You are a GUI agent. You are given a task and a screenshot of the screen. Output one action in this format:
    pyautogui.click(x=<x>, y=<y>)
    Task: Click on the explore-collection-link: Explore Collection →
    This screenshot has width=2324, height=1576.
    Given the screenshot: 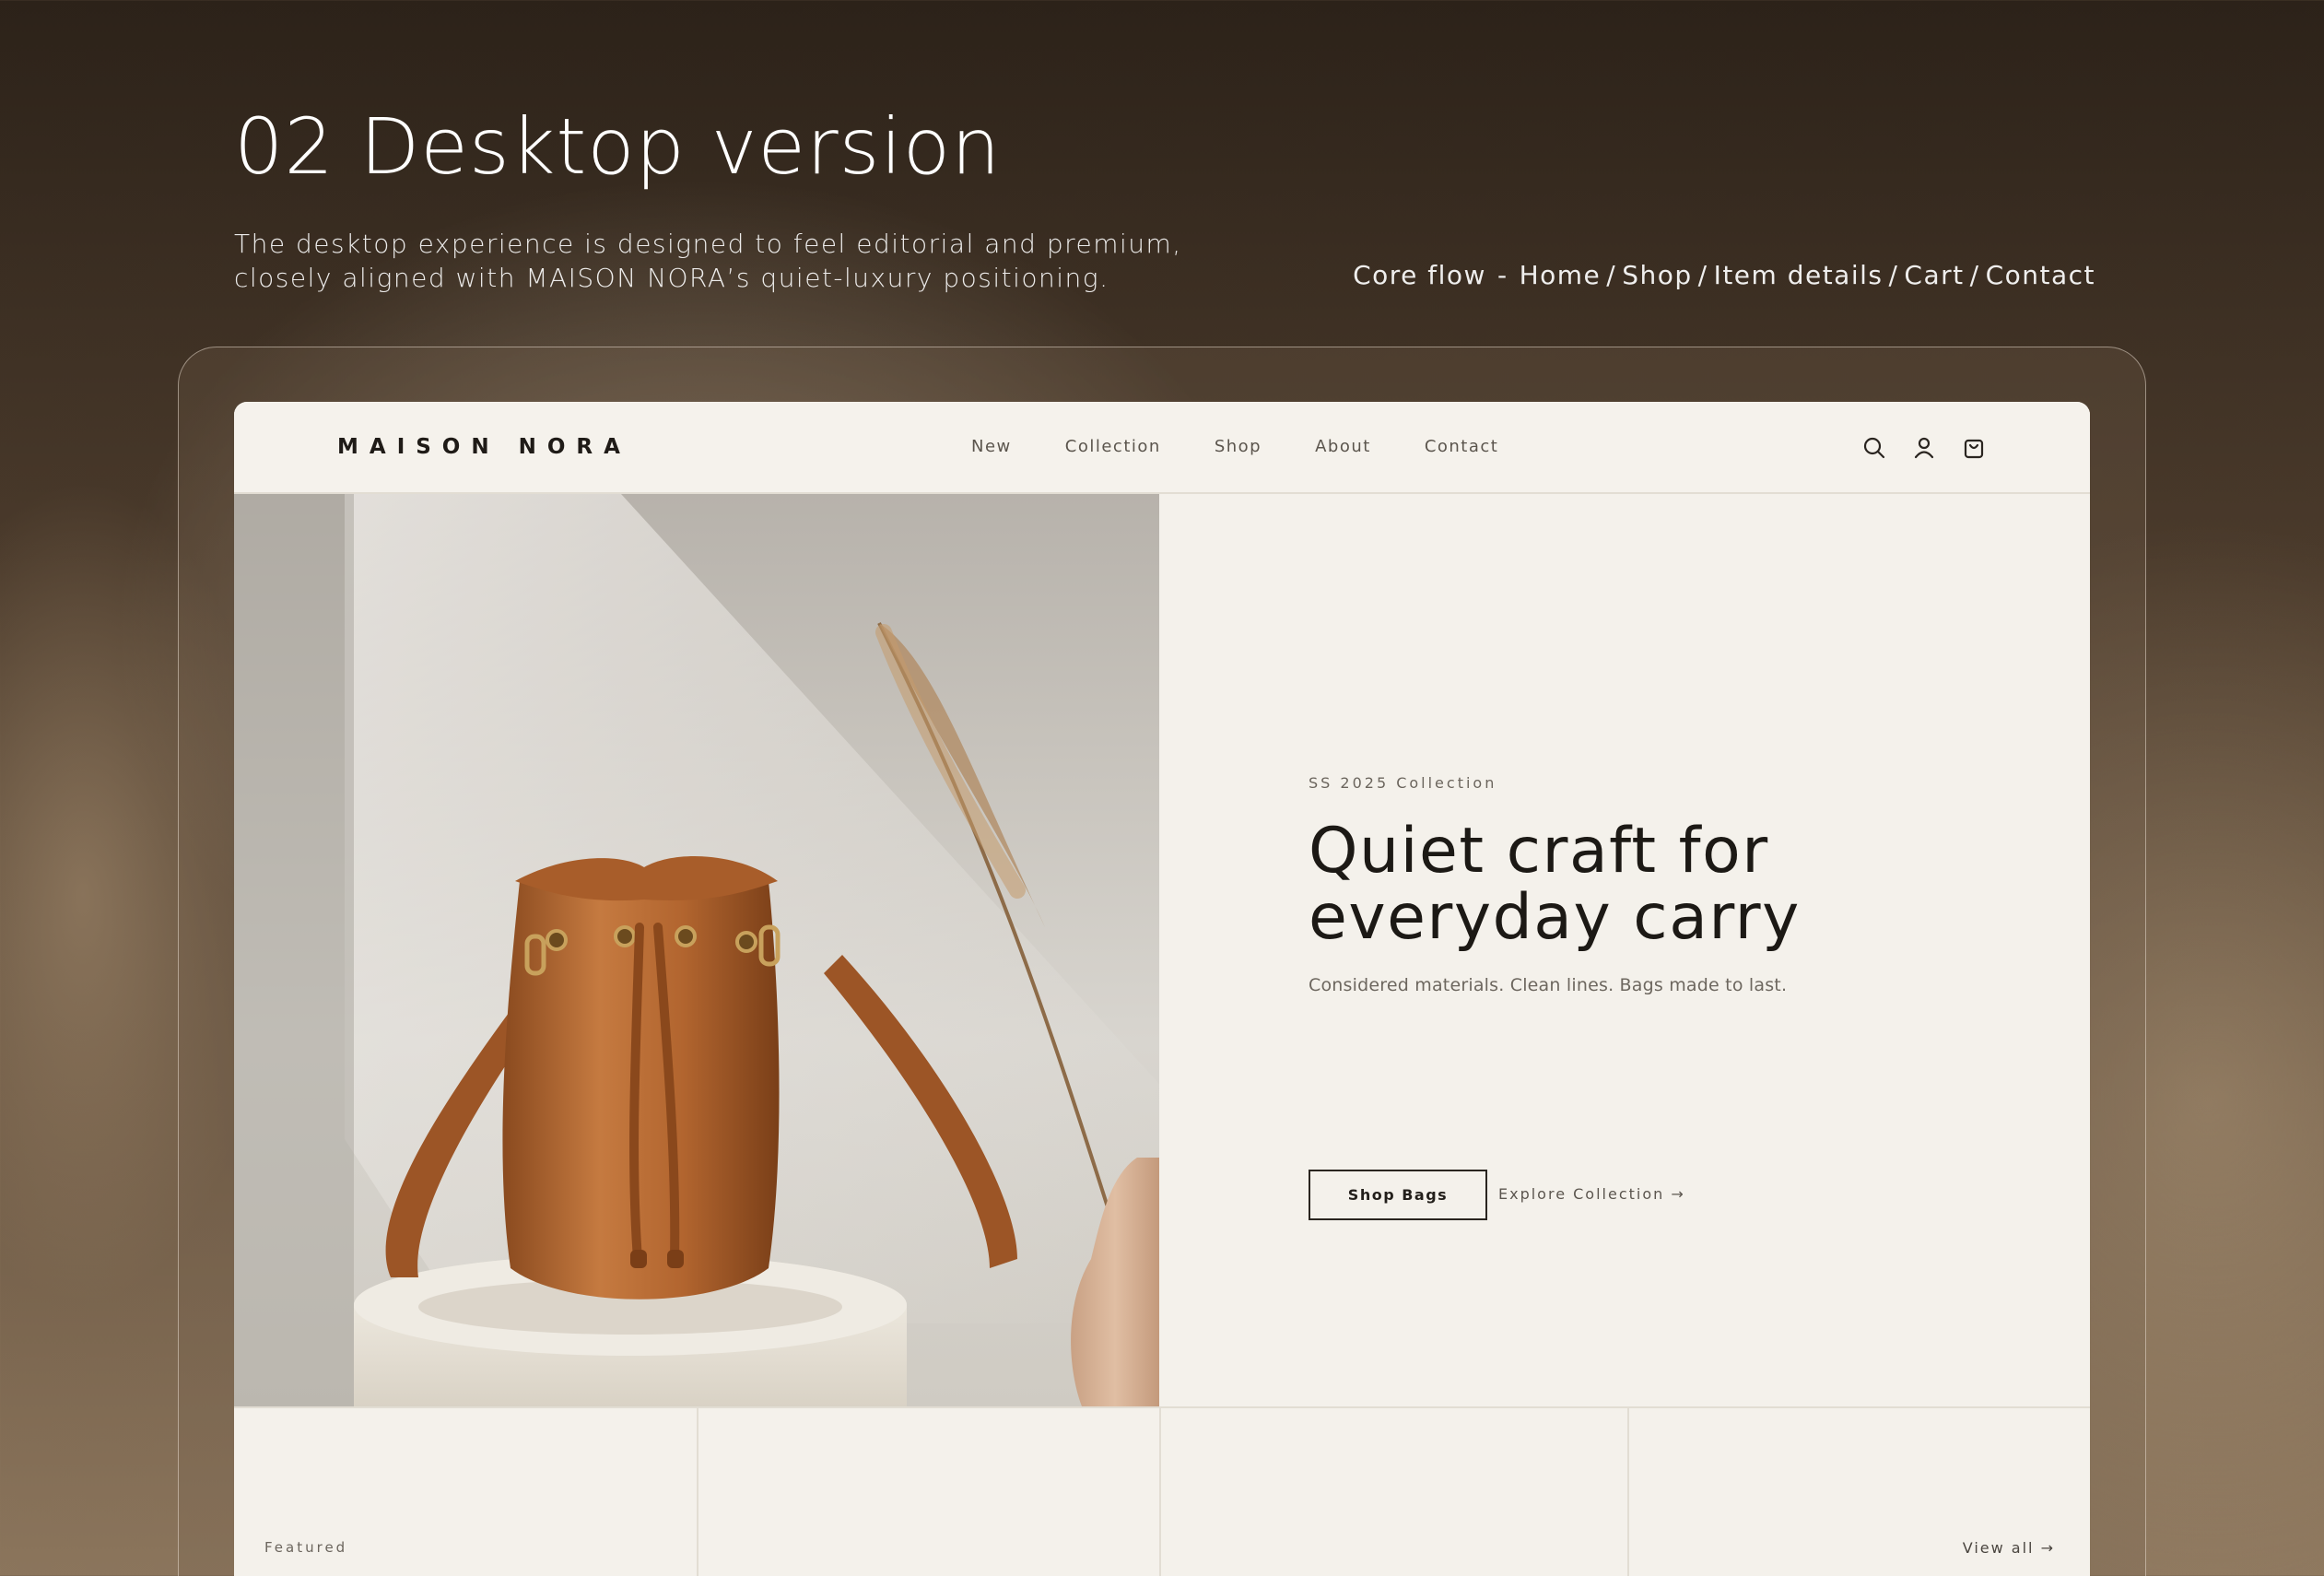 What is the action you would take?
    pyautogui.click(x=1591, y=1194)
    